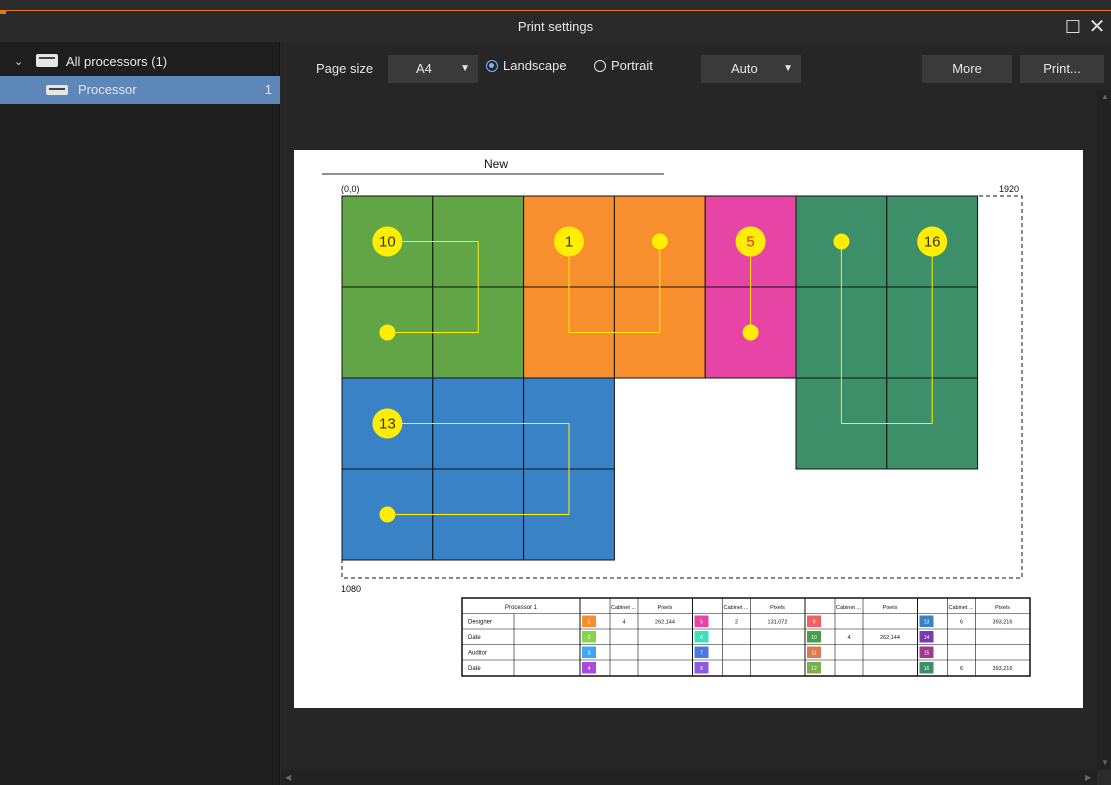  Describe the element at coordinates (140, 90) in the screenshot. I see `tree-item-processor: Processor 1` at that location.